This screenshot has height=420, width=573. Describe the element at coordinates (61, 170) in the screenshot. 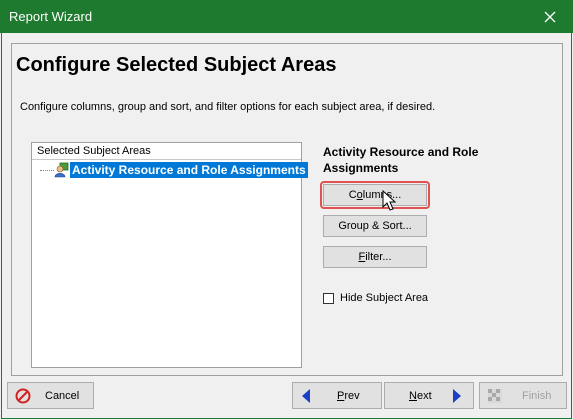

I see `resource-role-icon` at that location.